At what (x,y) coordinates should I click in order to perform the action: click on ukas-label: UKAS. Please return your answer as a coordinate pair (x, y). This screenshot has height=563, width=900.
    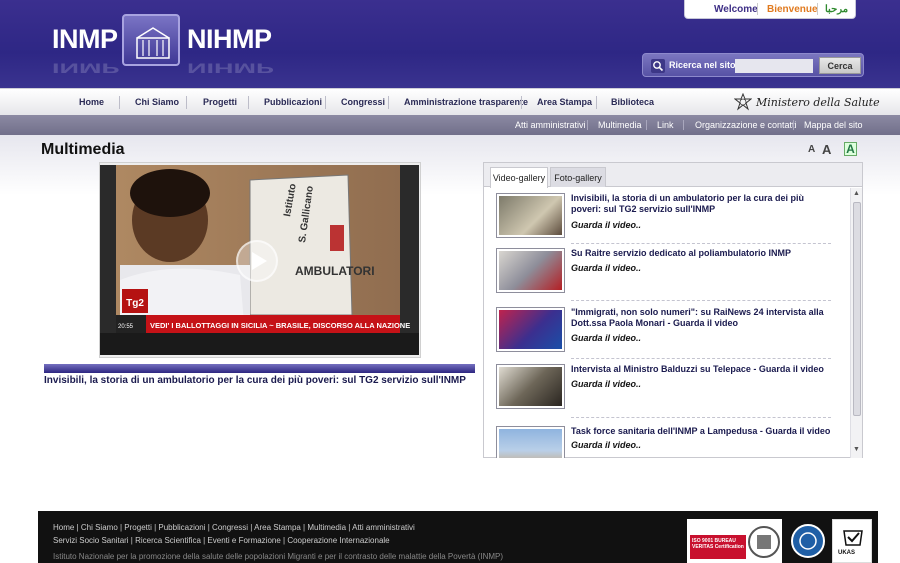
    Looking at the image, I should click on (847, 553).